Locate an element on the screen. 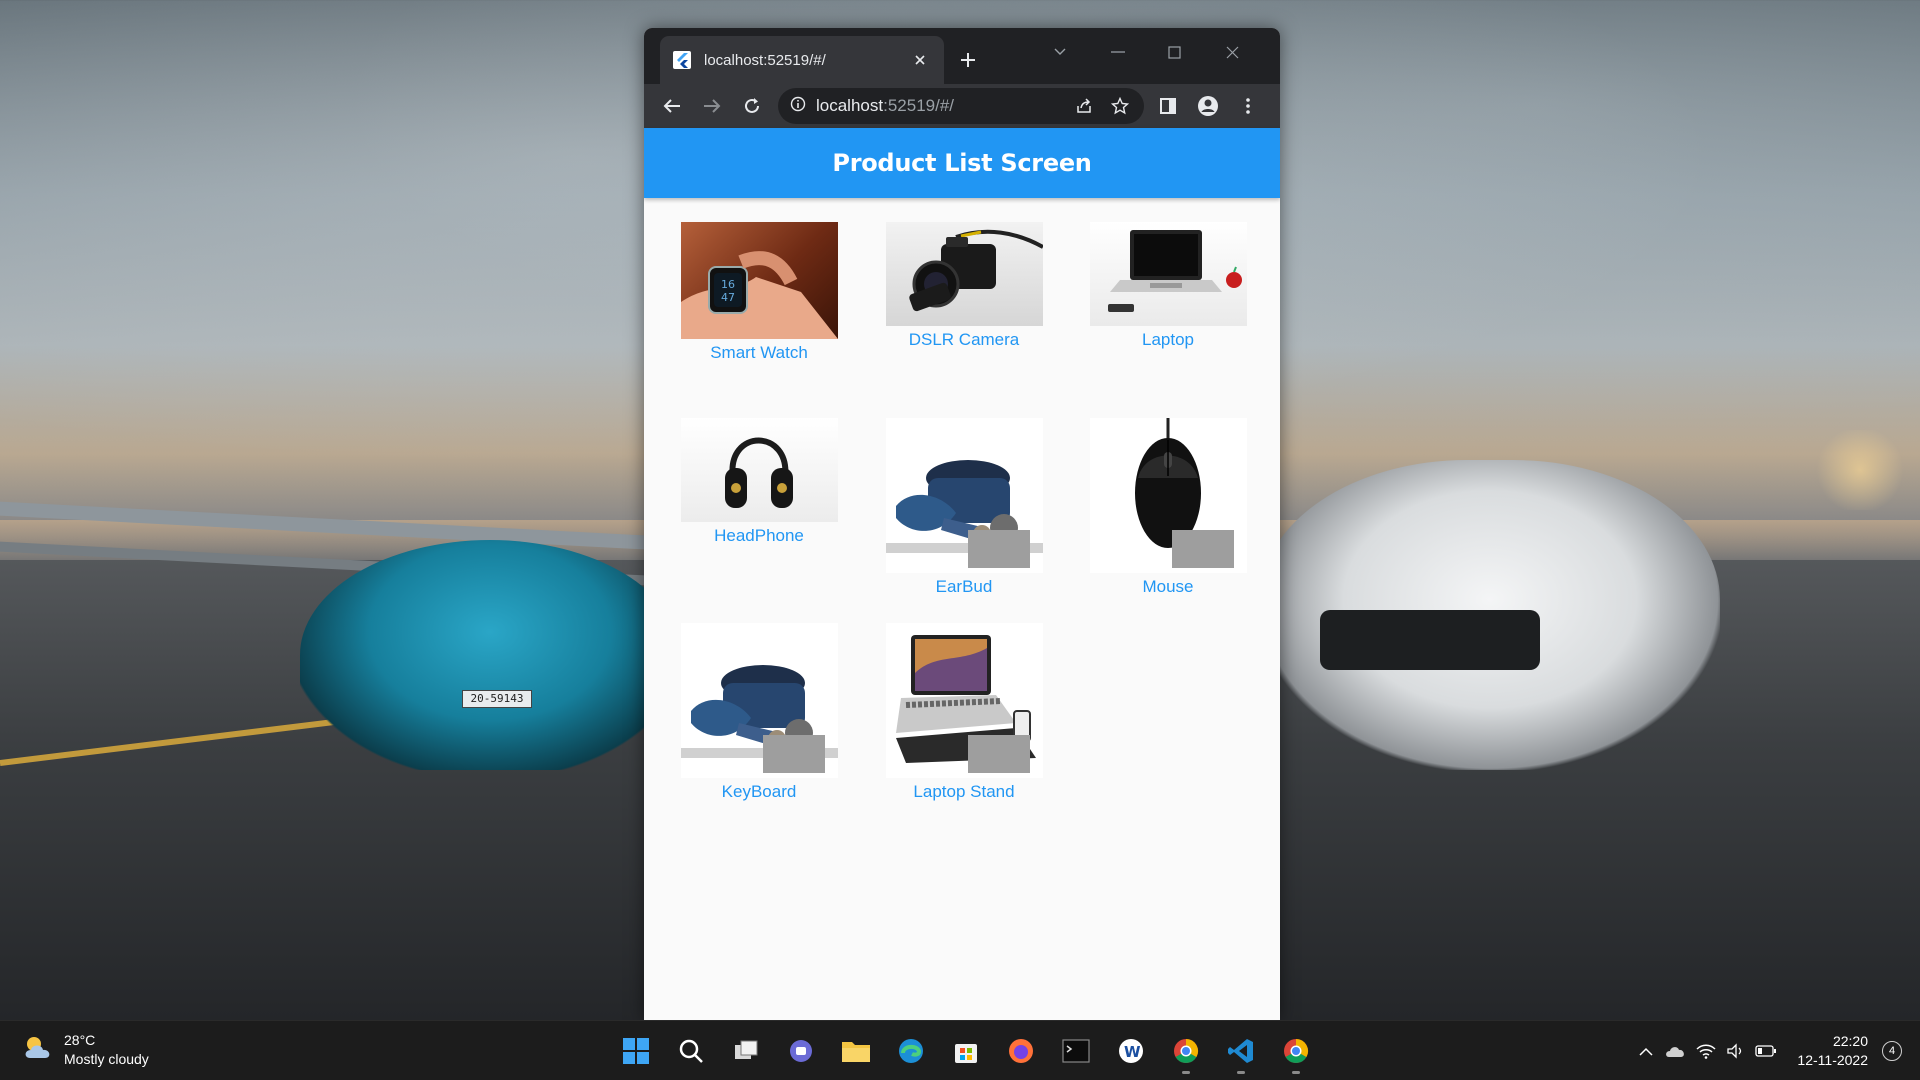 Image resolution: width=1920 pixels, height=1080 pixels. app-bar: Product List Screen is located at coordinates (962, 163).